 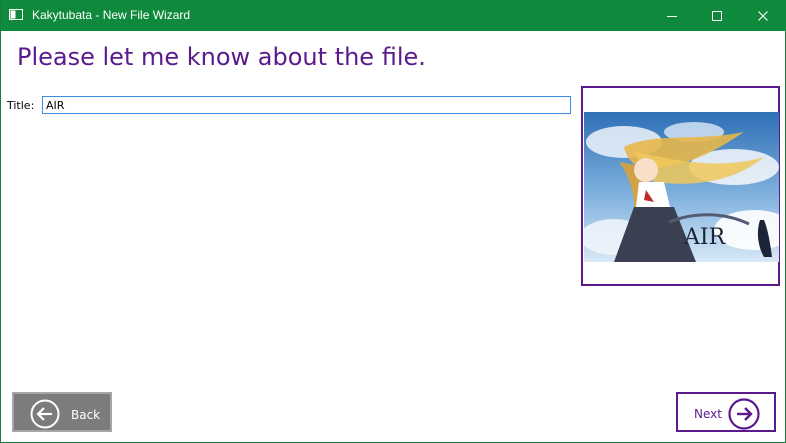 I want to click on maximize-icon, so click(x=717, y=15).